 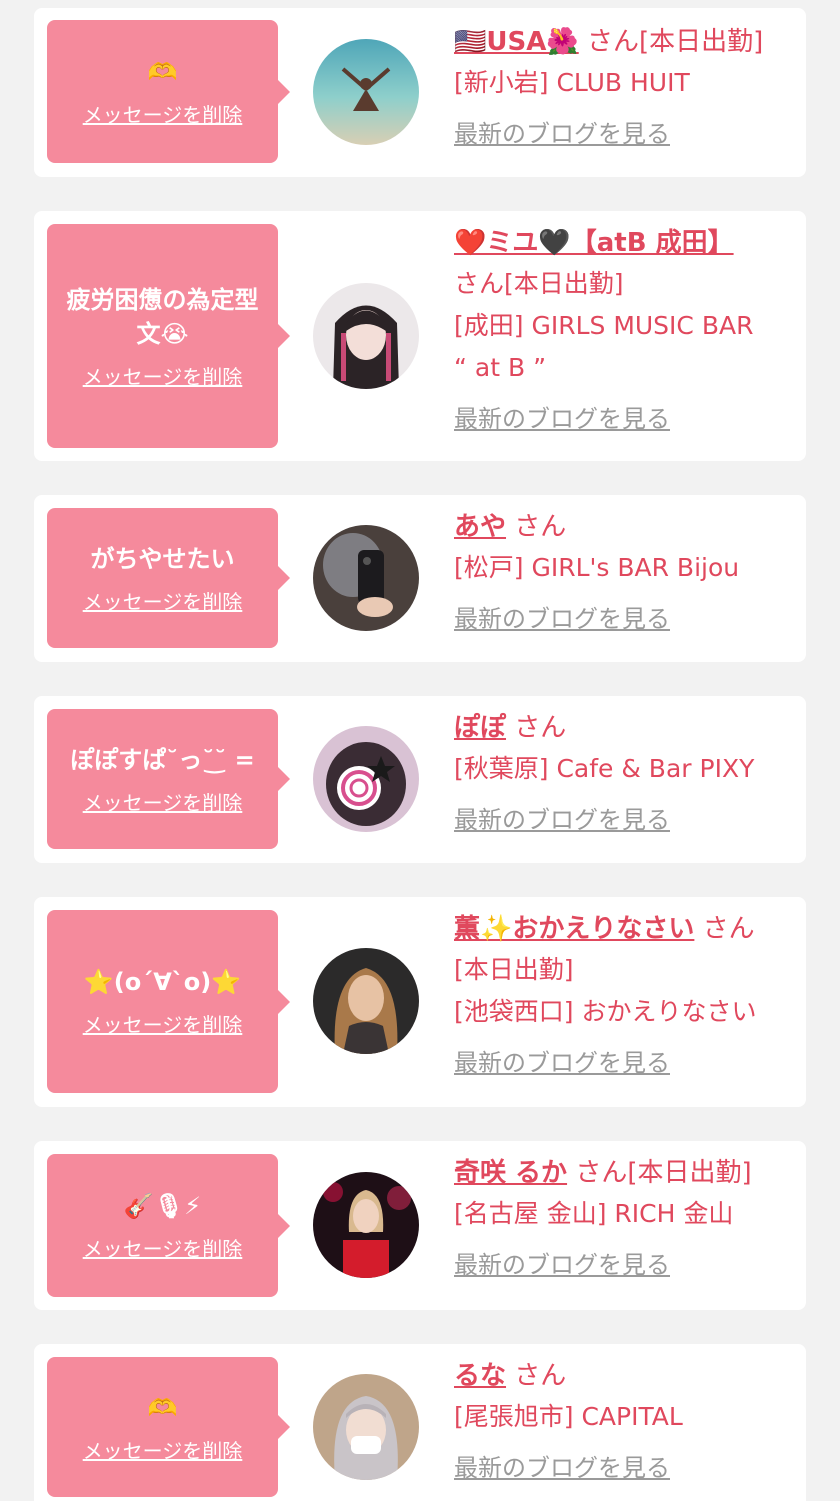 What do you see at coordinates (162, 759) in the screenshot?
I see `message-text: ぽぽすぱ˘っ˘͜˘ =` at bounding box center [162, 759].